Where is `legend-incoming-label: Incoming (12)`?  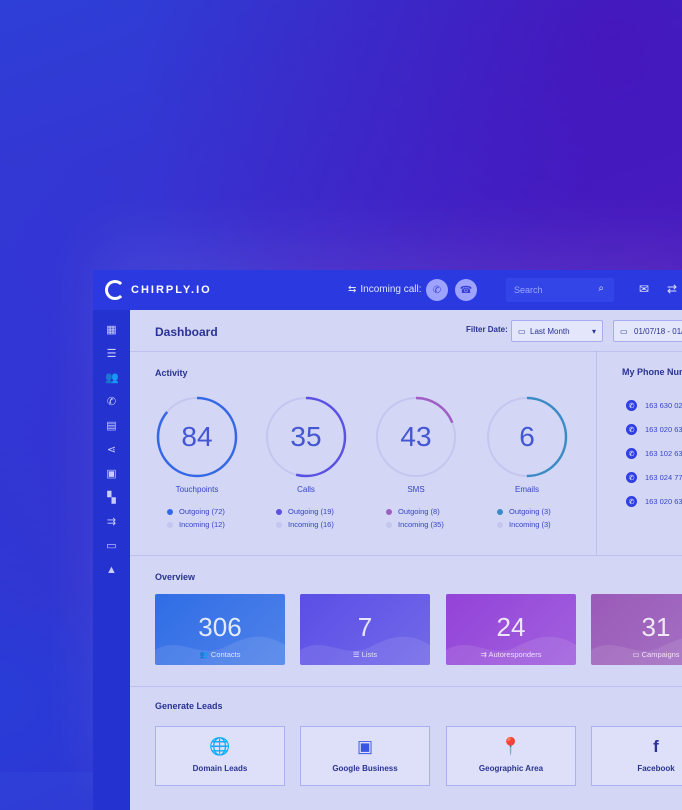 legend-incoming-label: Incoming (12) is located at coordinates (202, 524).